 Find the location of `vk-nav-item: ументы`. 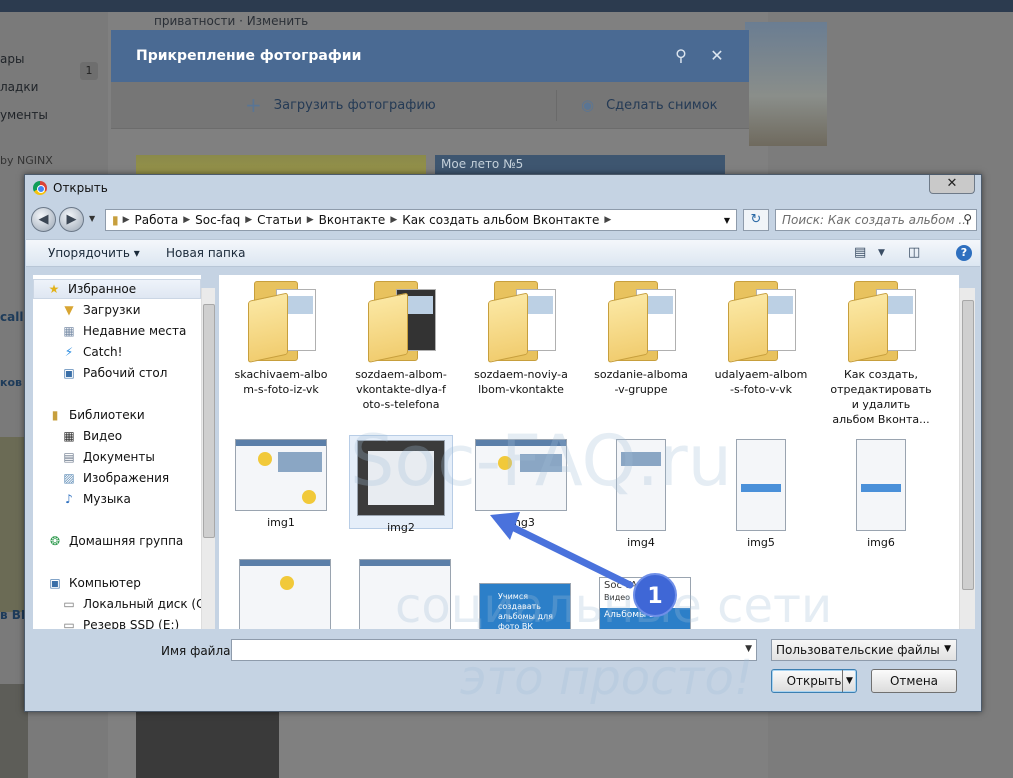

vk-nav-item: ументы is located at coordinates (24, 115).